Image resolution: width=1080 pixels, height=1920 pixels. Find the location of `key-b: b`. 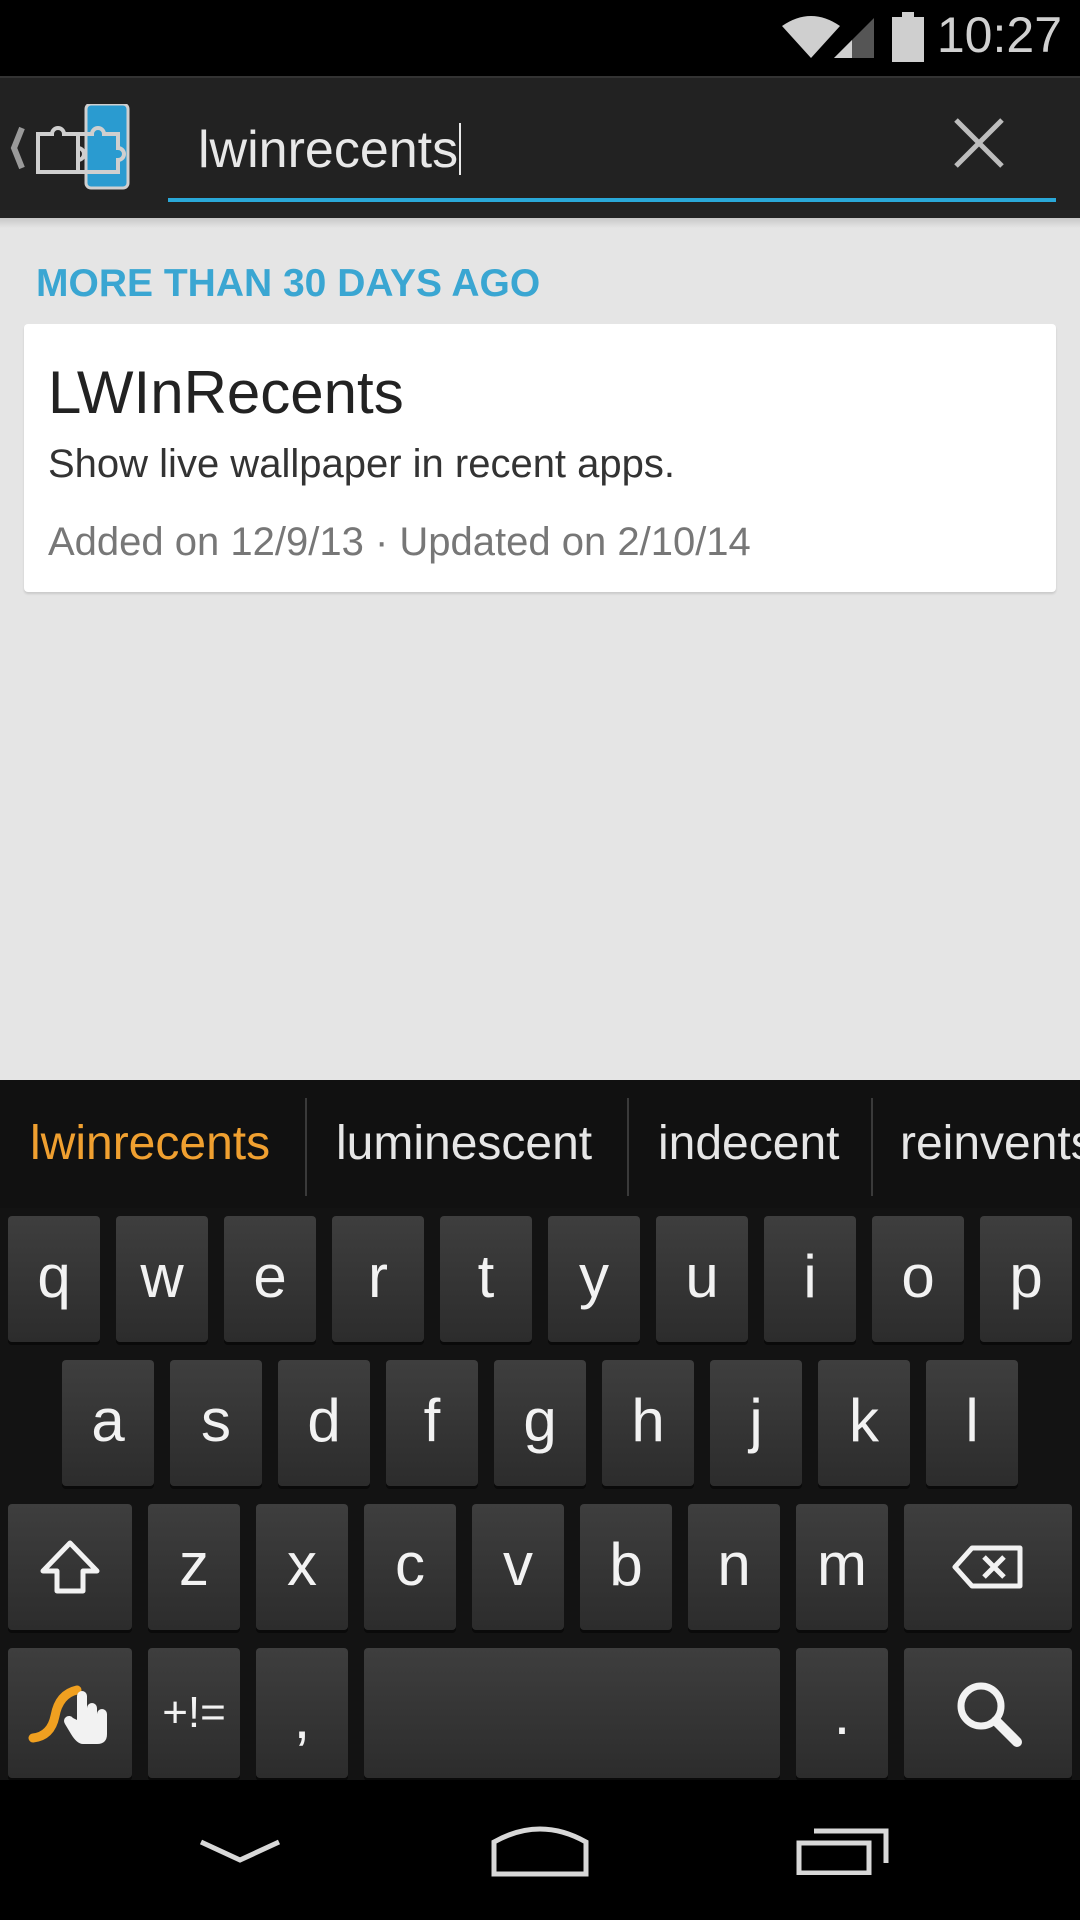

key-b: b is located at coordinates (626, 1567).